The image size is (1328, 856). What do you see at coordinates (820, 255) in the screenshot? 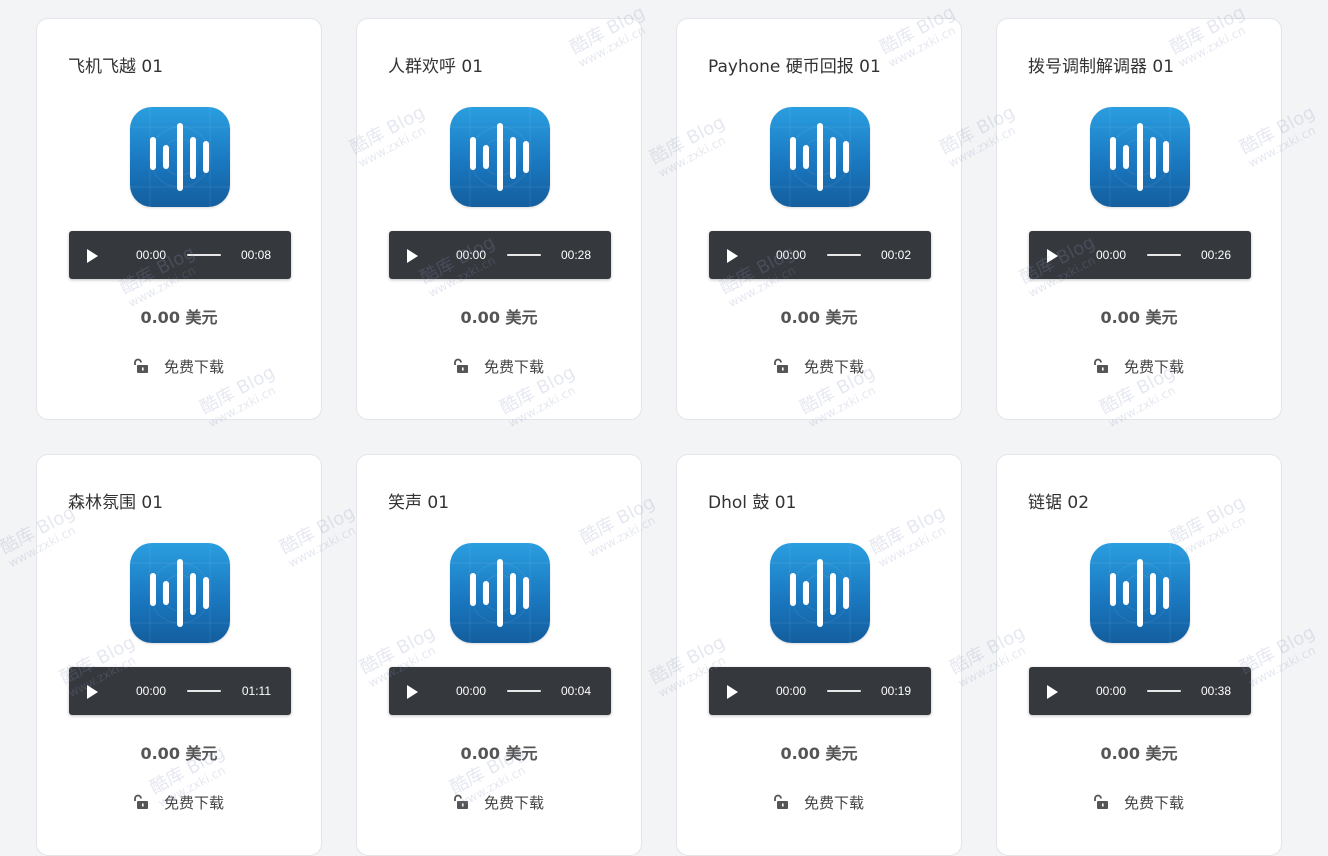
I see `audio-player: 00:00 00:02` at bounding box center [820, 255].